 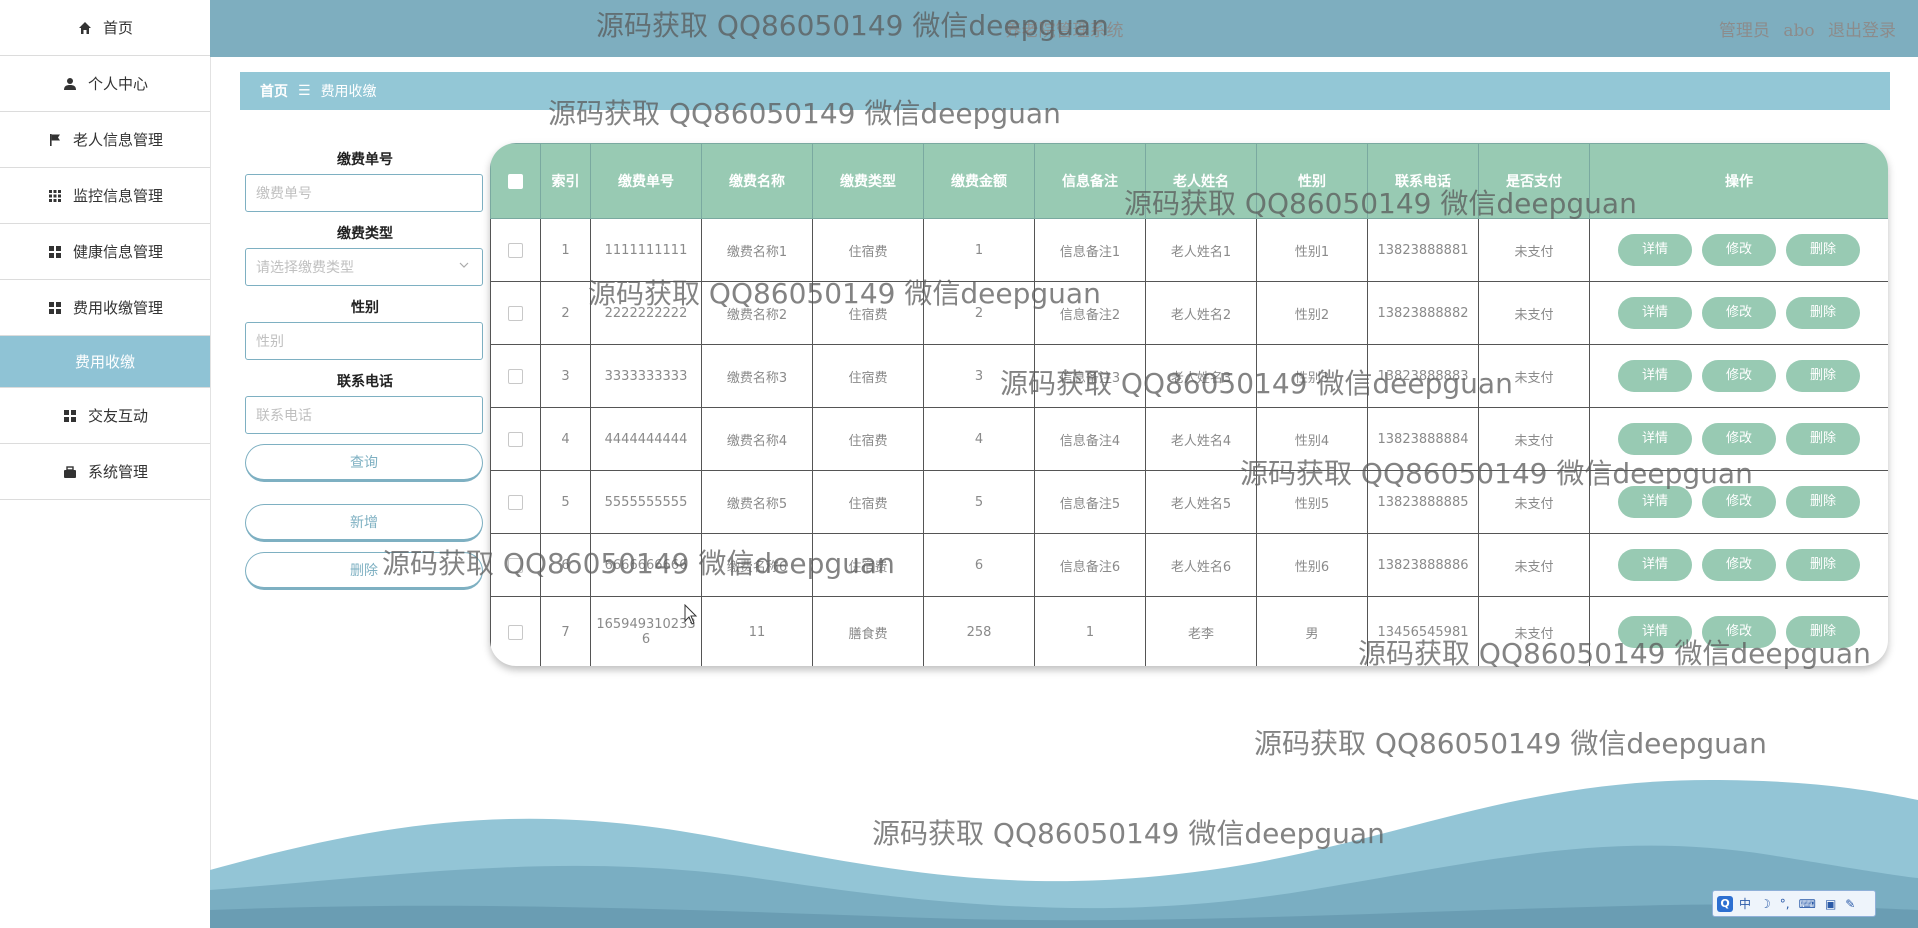 What do you see at coordinates (117, 140) in the screenshot?
I see `sidebar-item-label: 老人信息管理` at bounding box center [117, 140].